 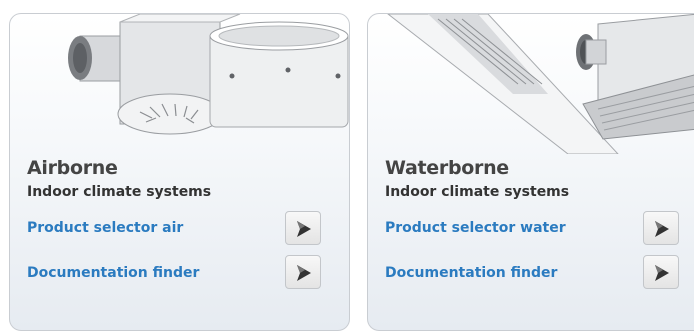 I want to click on product-selector-air-button, so click(x=303, y=228).